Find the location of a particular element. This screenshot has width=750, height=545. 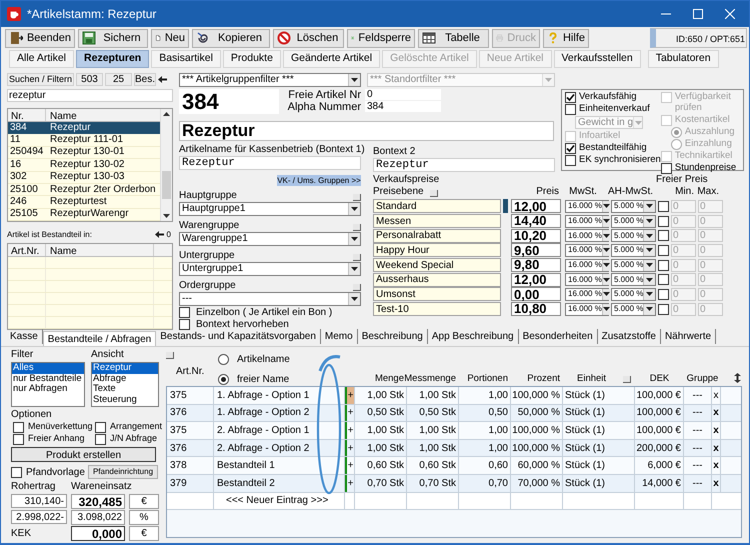

list-item: nur Bestandteile is located at coordinates (48, 379).